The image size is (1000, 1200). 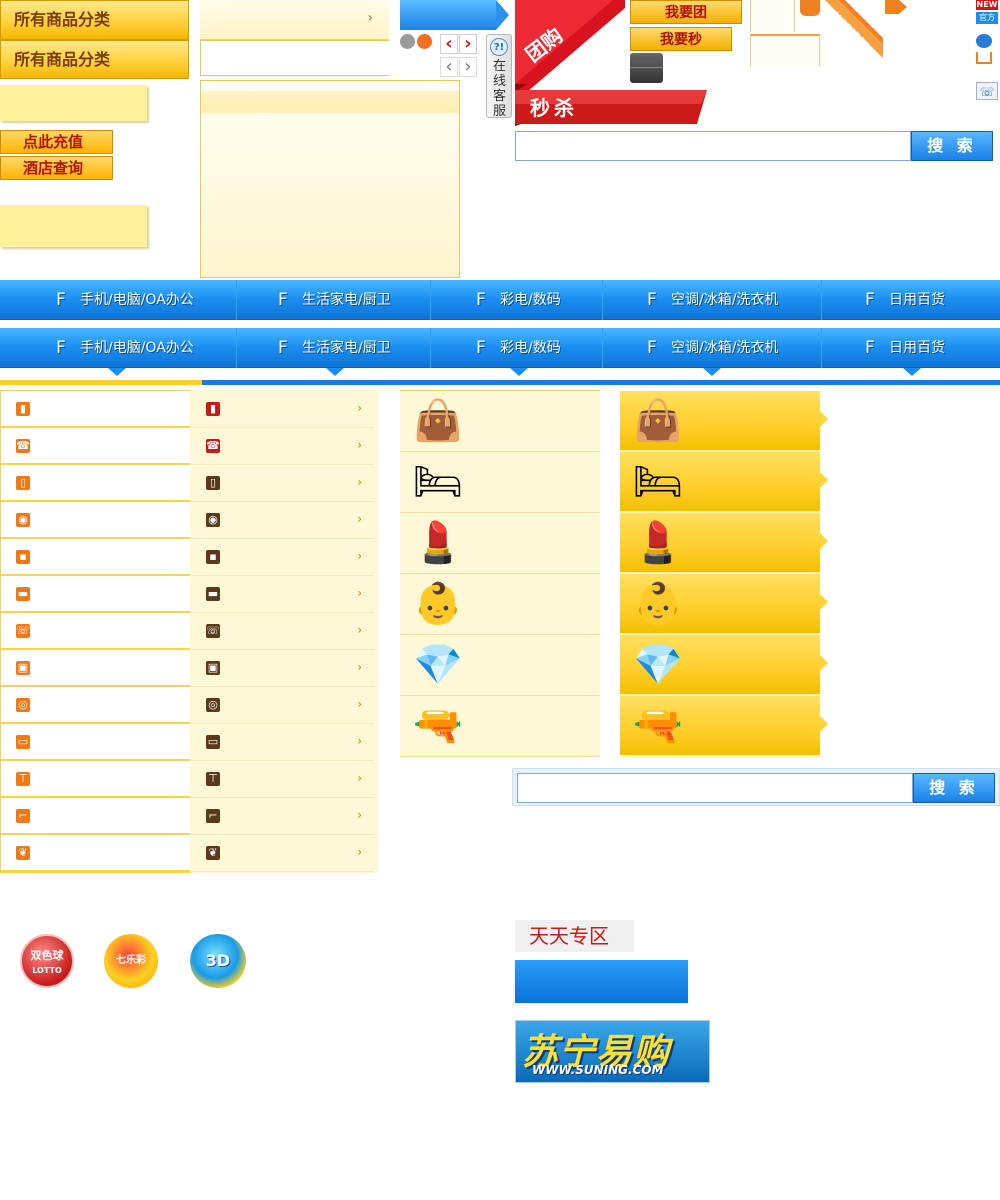 What do you see at coordinates (73, 103) in the screenshot?
I see `note-panel` at bounding box center [73, 103].